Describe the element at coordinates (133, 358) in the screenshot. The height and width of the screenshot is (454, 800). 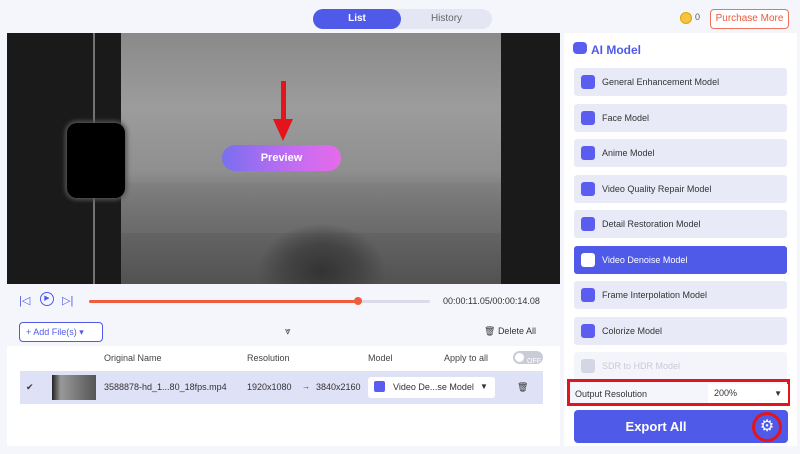
I see `col-original-name: Original Name` at that location.